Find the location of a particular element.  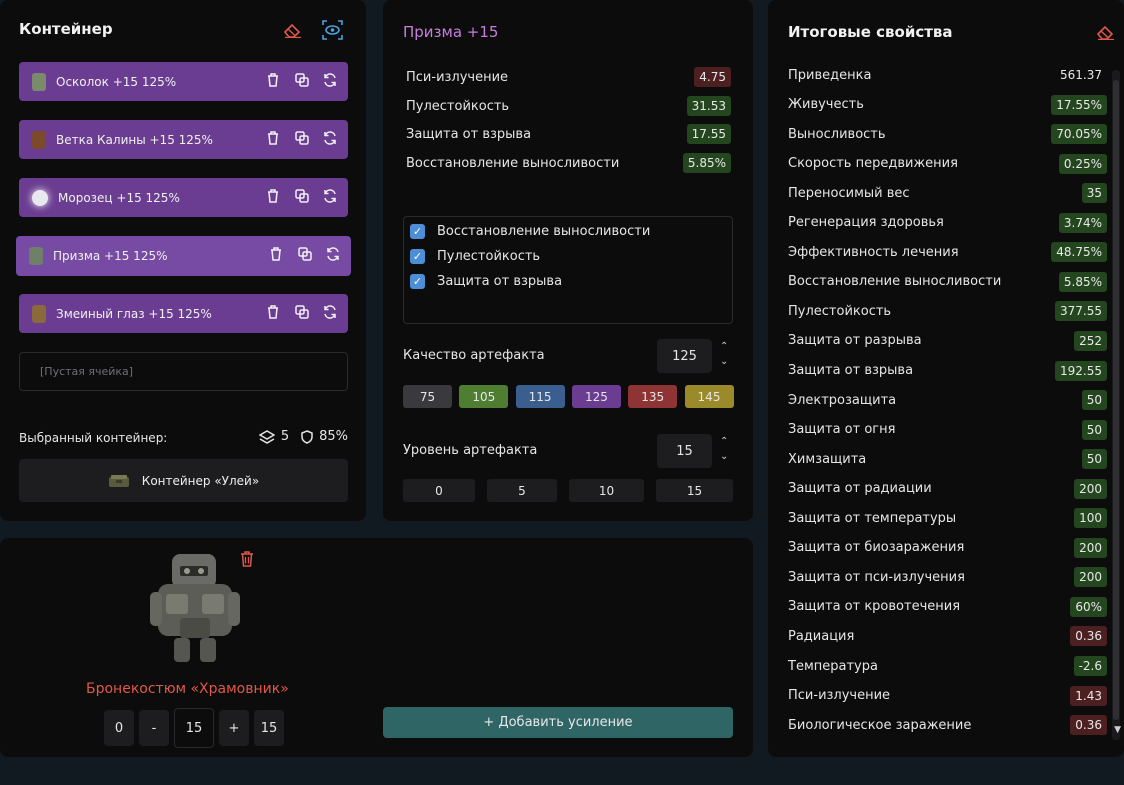

checkbox-label: Восстановление выносливости is located at coordinates (544, 231).